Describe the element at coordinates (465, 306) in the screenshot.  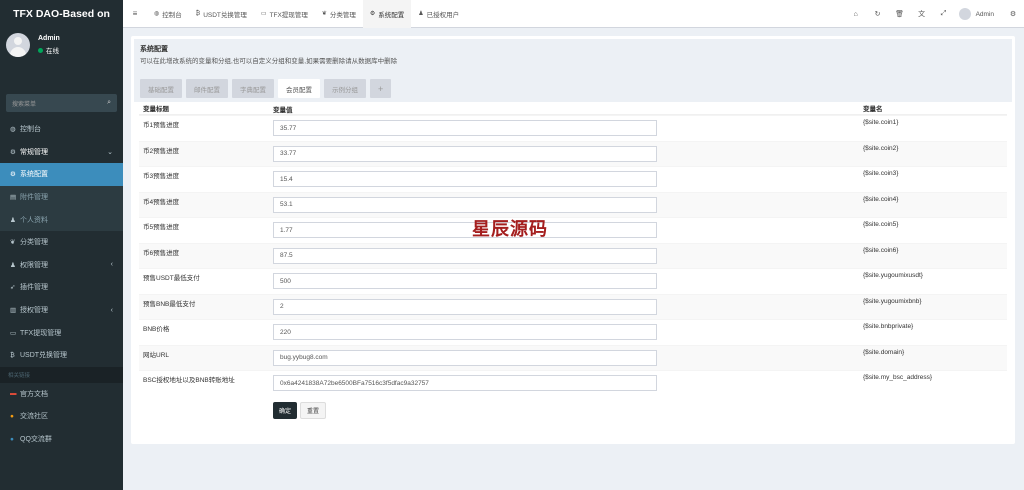
I see `value-input: 2` at that location.